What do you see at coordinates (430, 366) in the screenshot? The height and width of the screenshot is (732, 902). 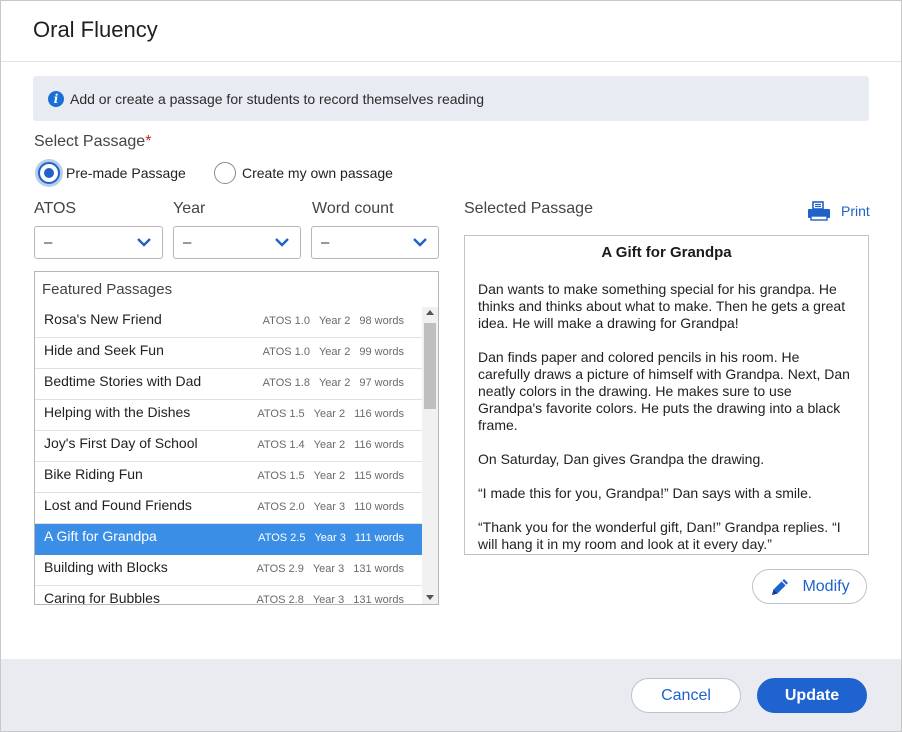 I see `scrollbar-thumb` at bounding box center [430, 366].